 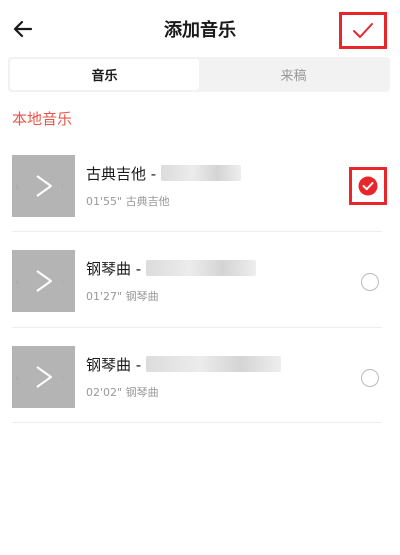 I want to click on selected-checkbox, so click(x=368, y=186).